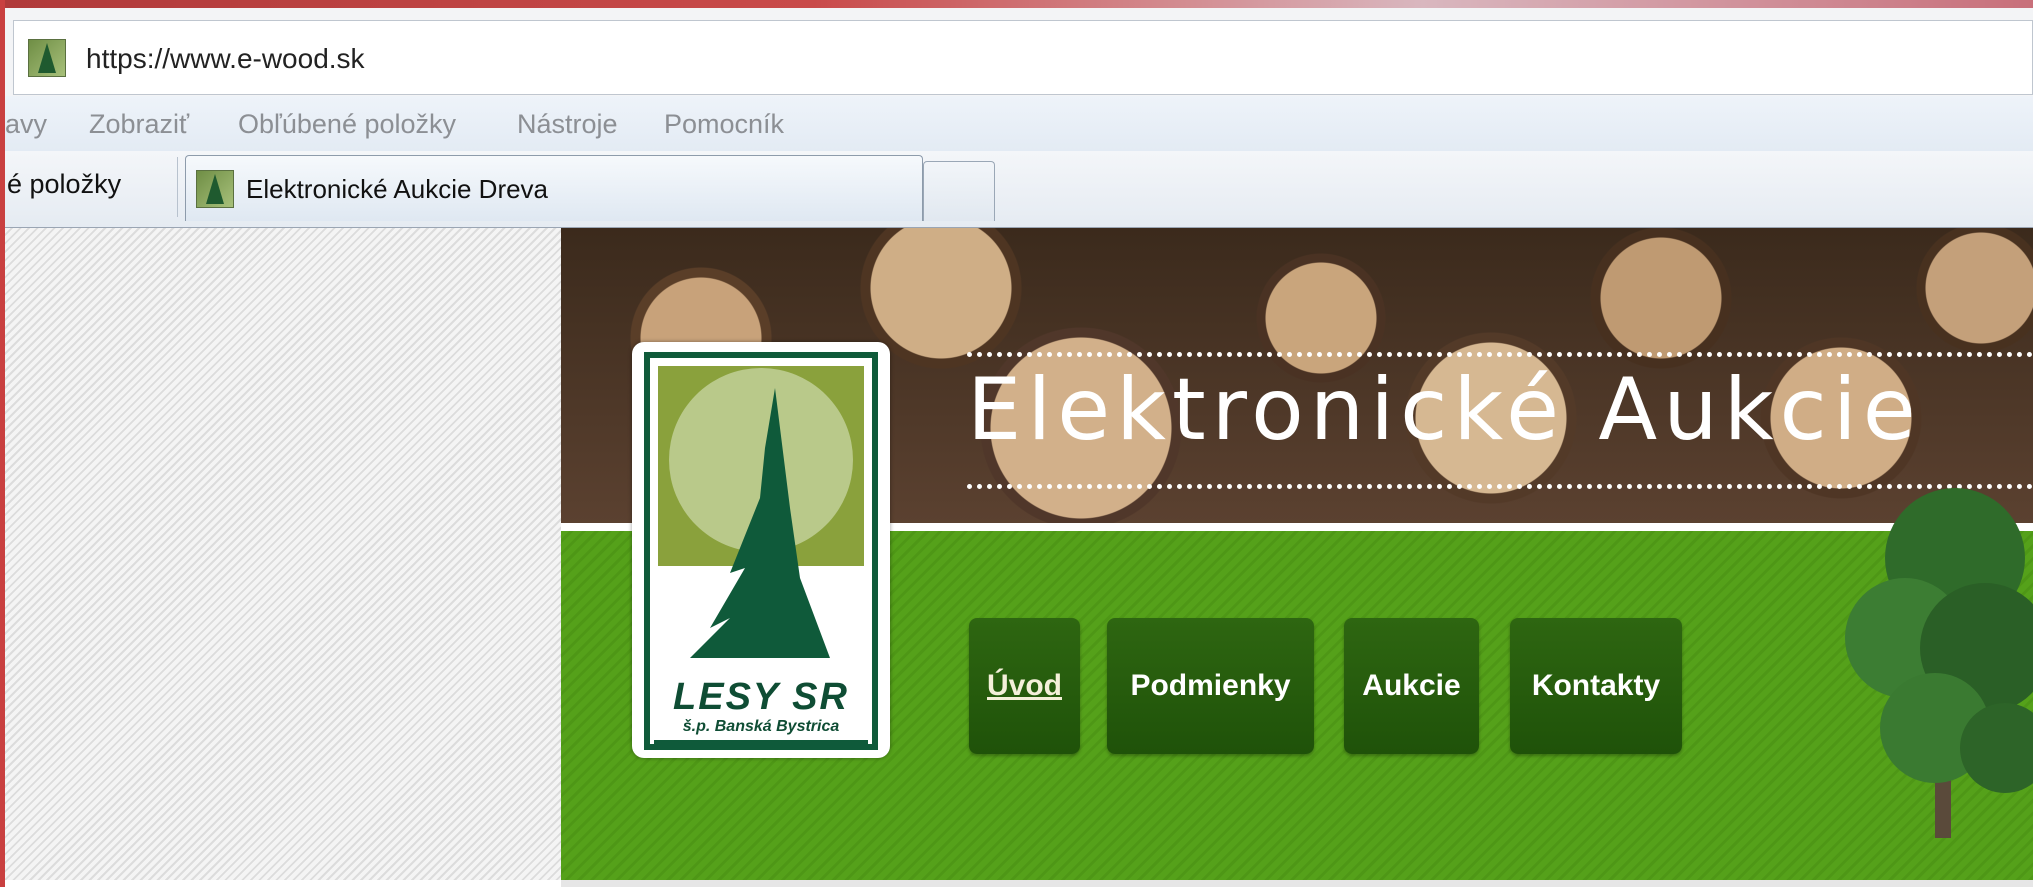 The width and height of the screenshot is (2033, 887). What do you see at coordinates (761, 742) in the screenshot?
I see `logo-bar` at bounding box center [761, 742].